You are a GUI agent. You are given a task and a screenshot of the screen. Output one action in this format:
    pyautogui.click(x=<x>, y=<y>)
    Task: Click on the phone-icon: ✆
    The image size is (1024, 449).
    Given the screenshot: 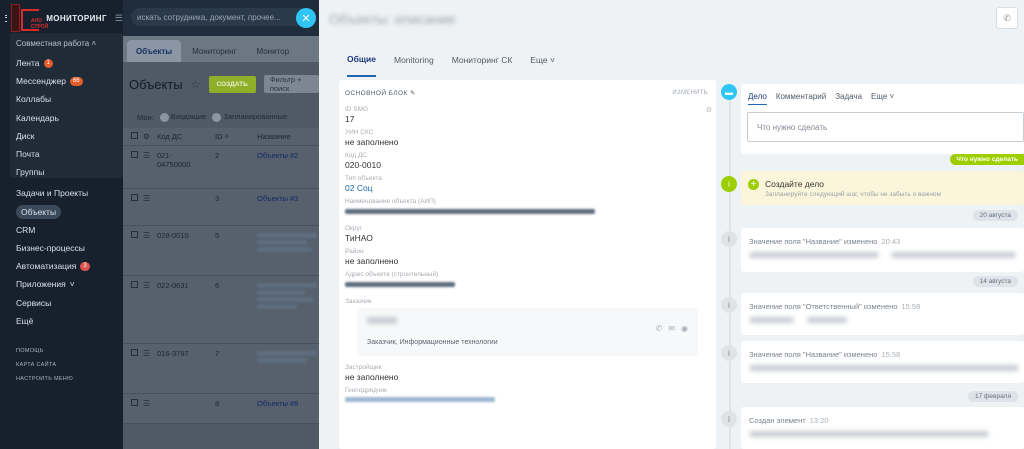 What is the action you would take?
    pyautogui.click(x=659, y=328)
    